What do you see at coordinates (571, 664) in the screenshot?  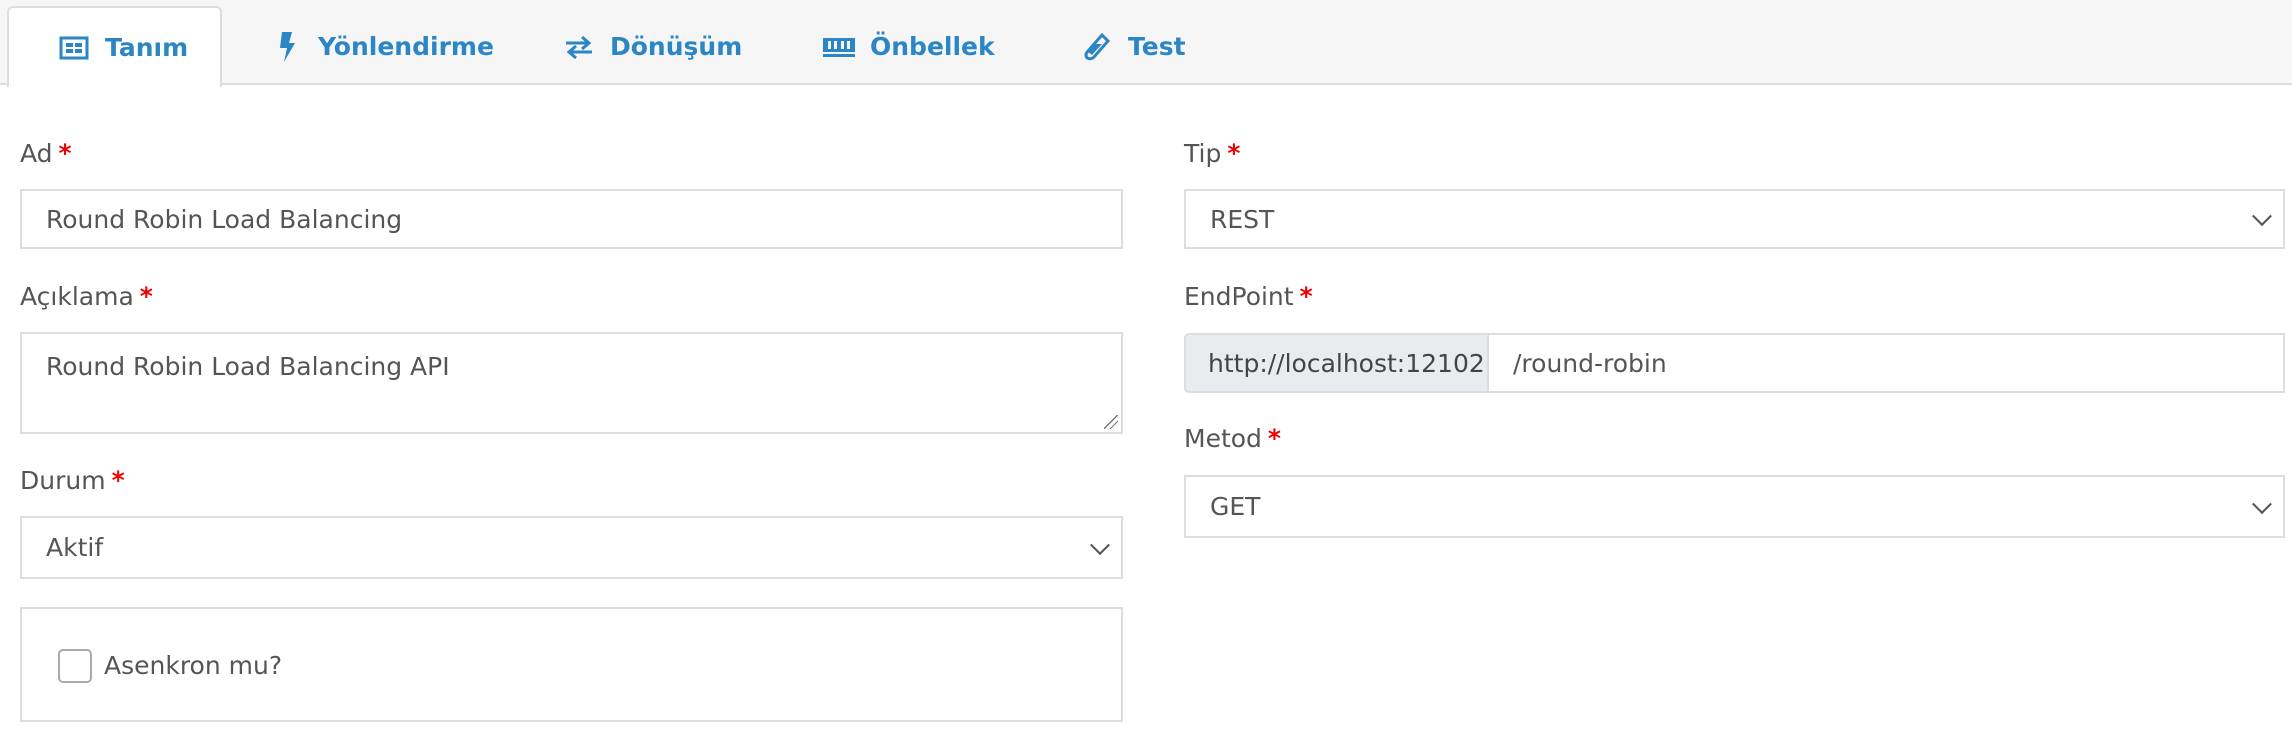 I see `async-panel: Asenkron mu?` at bounding box center [571, 664].